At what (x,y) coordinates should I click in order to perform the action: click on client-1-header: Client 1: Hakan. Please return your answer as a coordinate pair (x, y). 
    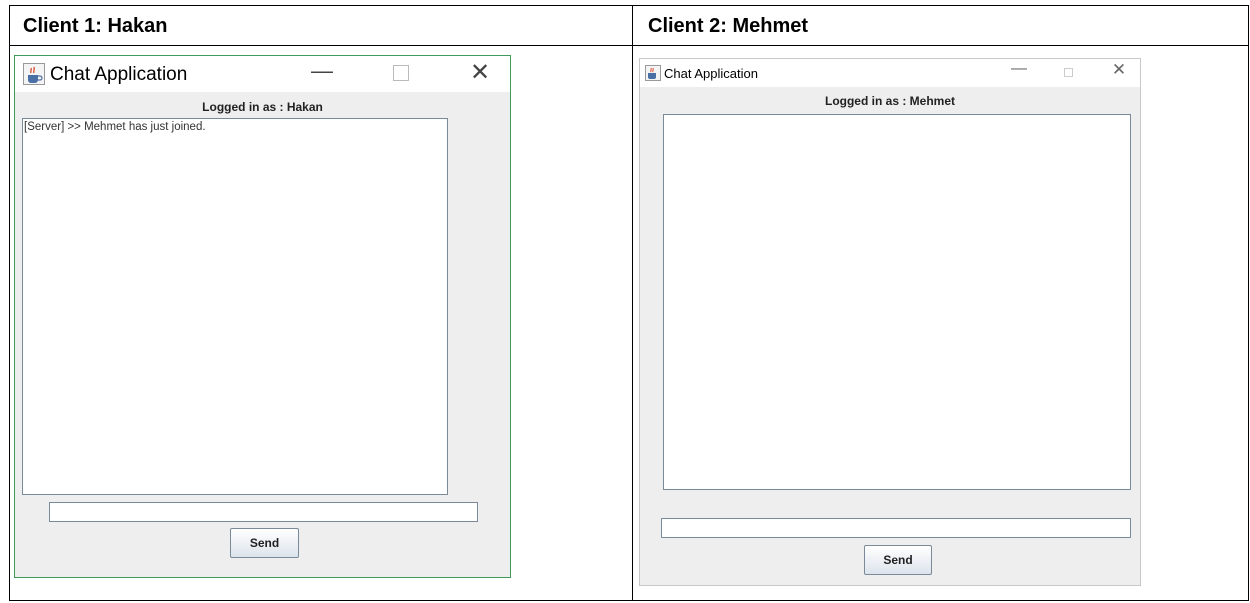
    Looking at the image, I should click on (95, 26).